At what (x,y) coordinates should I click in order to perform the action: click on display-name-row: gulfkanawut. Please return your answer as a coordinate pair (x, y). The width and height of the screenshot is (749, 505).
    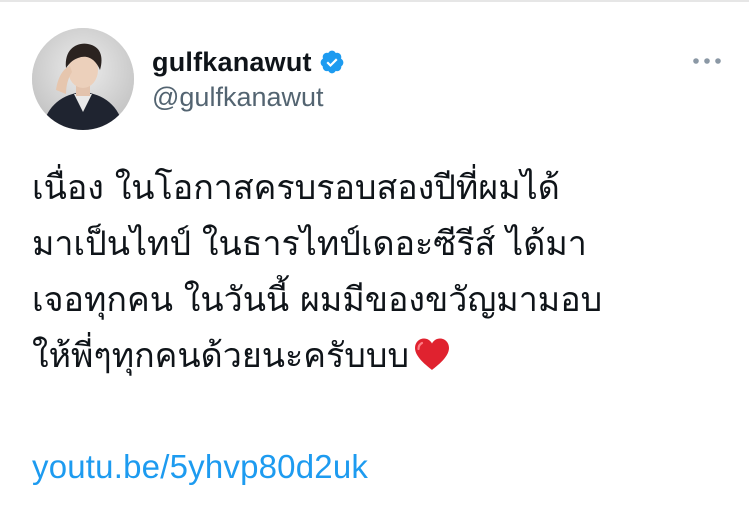
    Looking at the image, I should click on (248, 62).